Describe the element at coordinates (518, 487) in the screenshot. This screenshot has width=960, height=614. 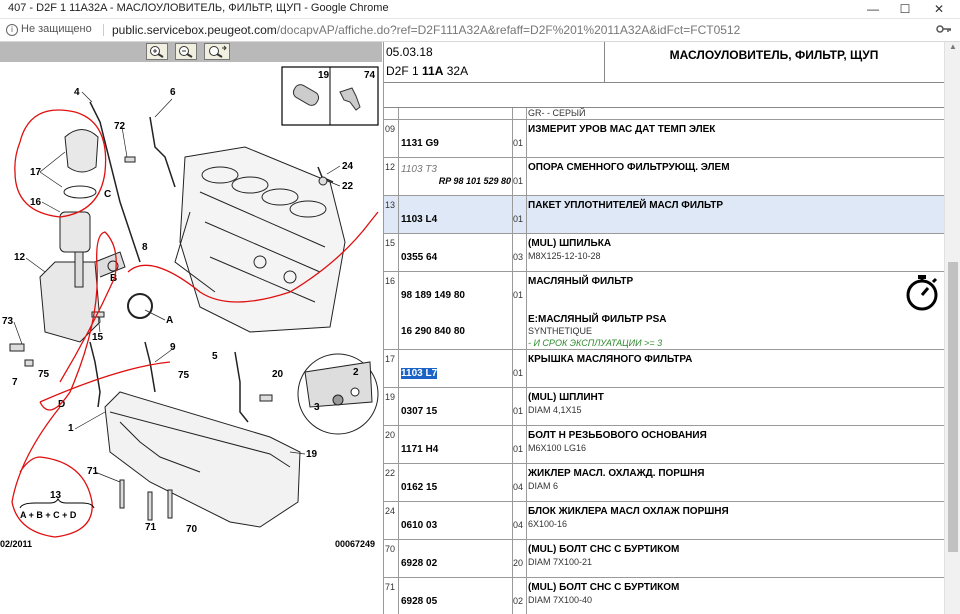
I see `quantity: 04` at that location.